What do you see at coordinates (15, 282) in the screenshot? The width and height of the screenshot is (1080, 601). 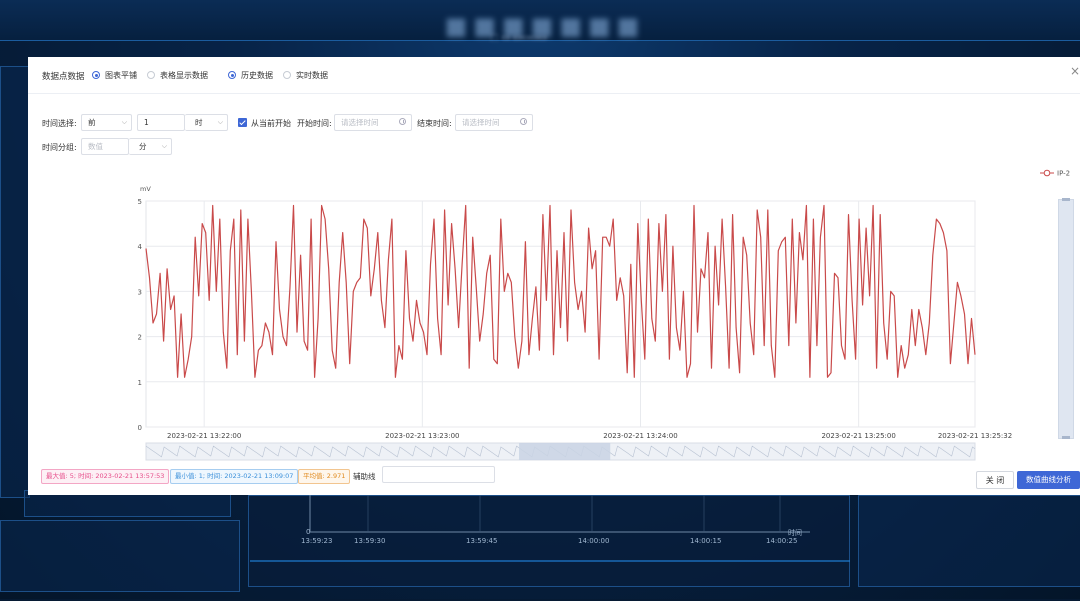 I see `dashboard-left-panel` at bounding box center [15, 282].